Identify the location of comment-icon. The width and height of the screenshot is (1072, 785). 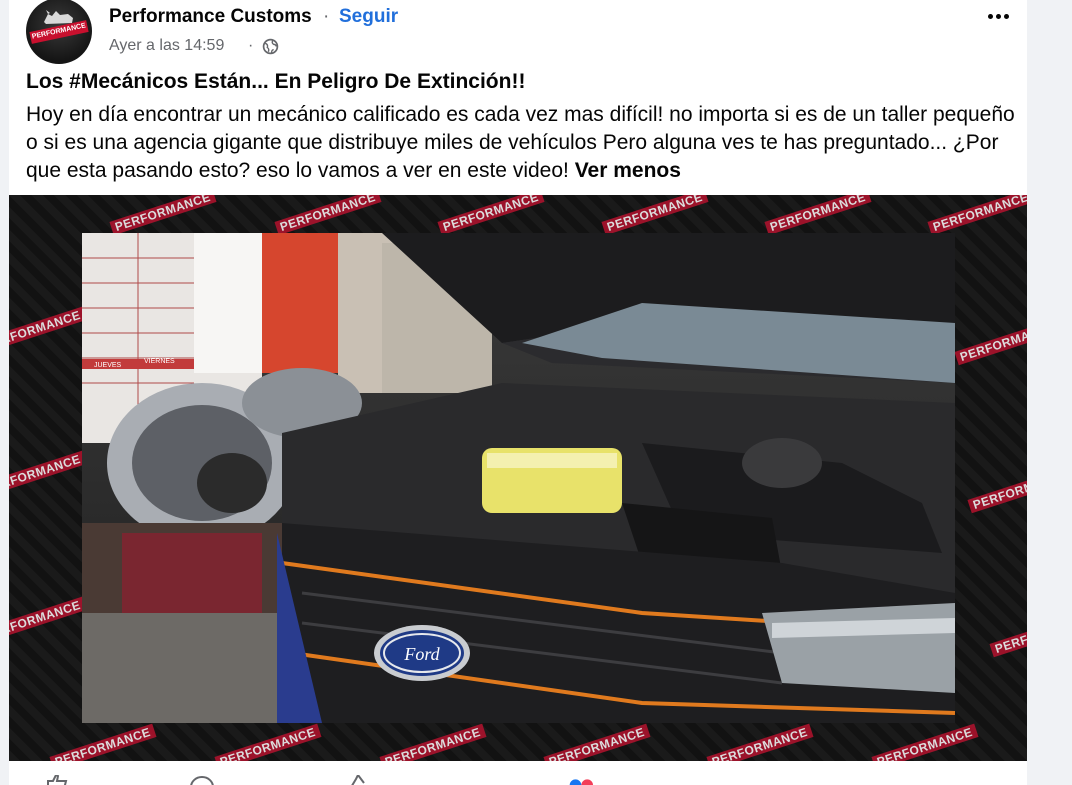
(202, 780).